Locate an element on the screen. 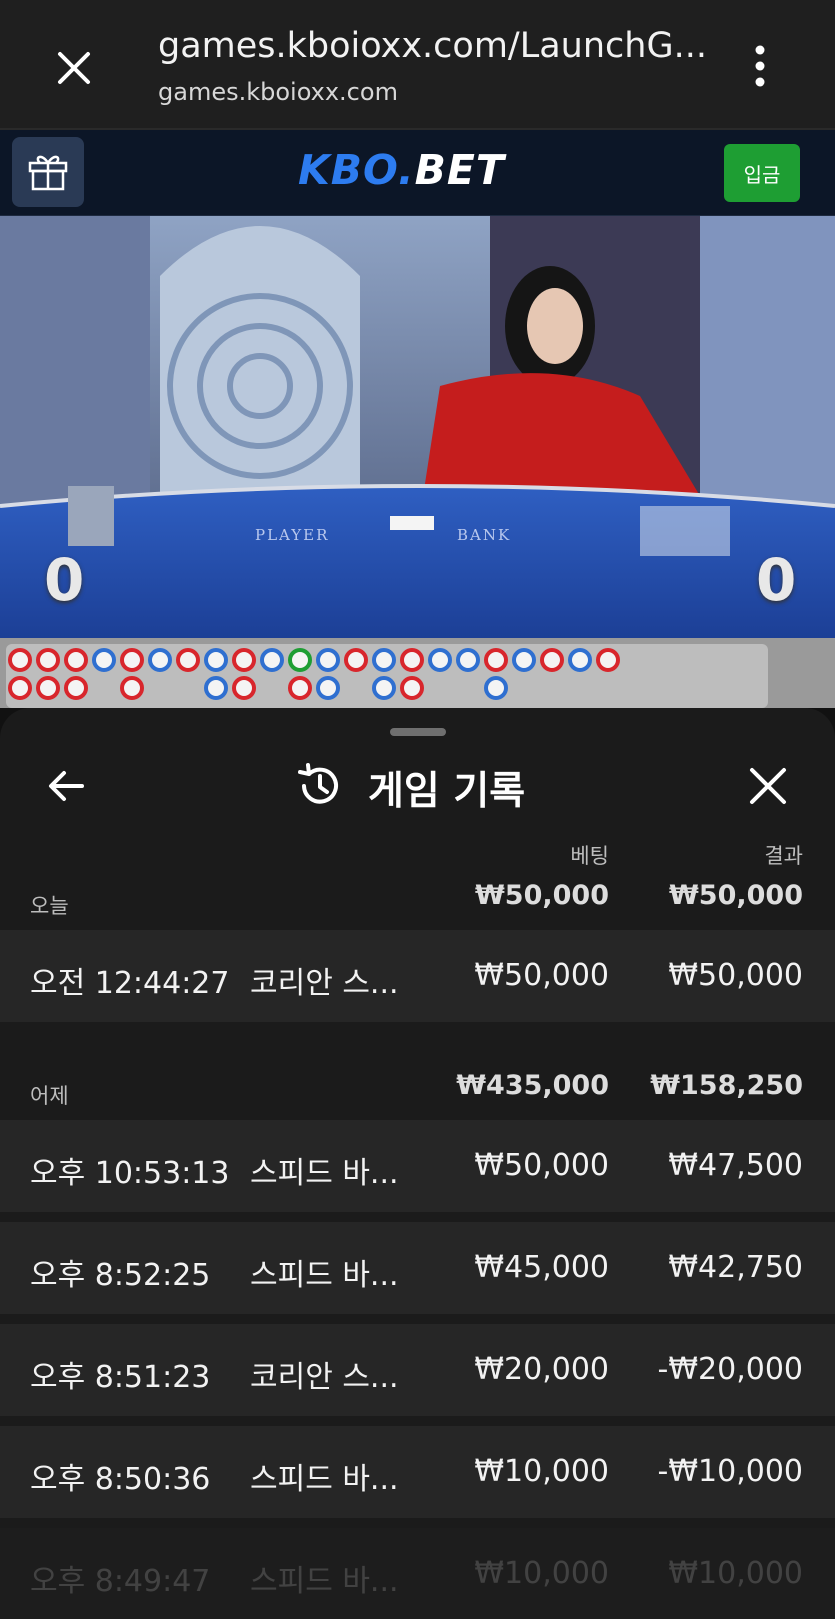 The width and height of the screenshot is (835, 1619). close-sheet-icon is located at coordinates (768, 786).